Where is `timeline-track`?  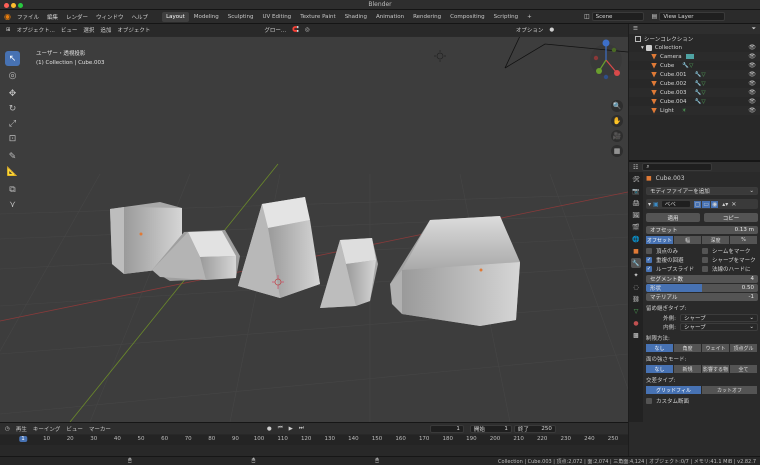
timeline-track is located at coordinates (314, 451).